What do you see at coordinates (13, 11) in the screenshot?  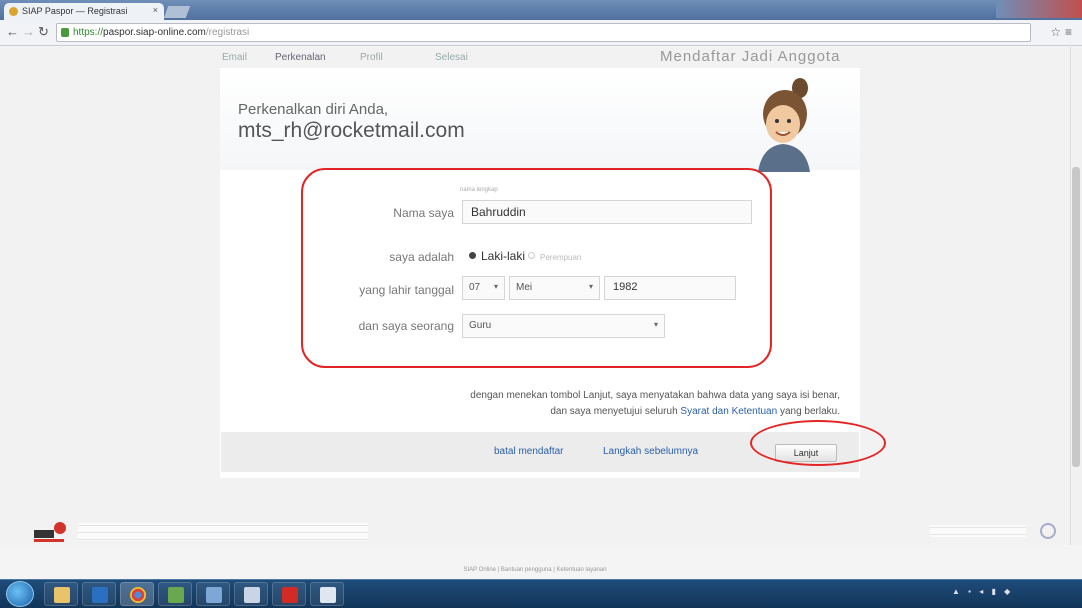 I see `favicon-icon` at bounding box center [13, 11].